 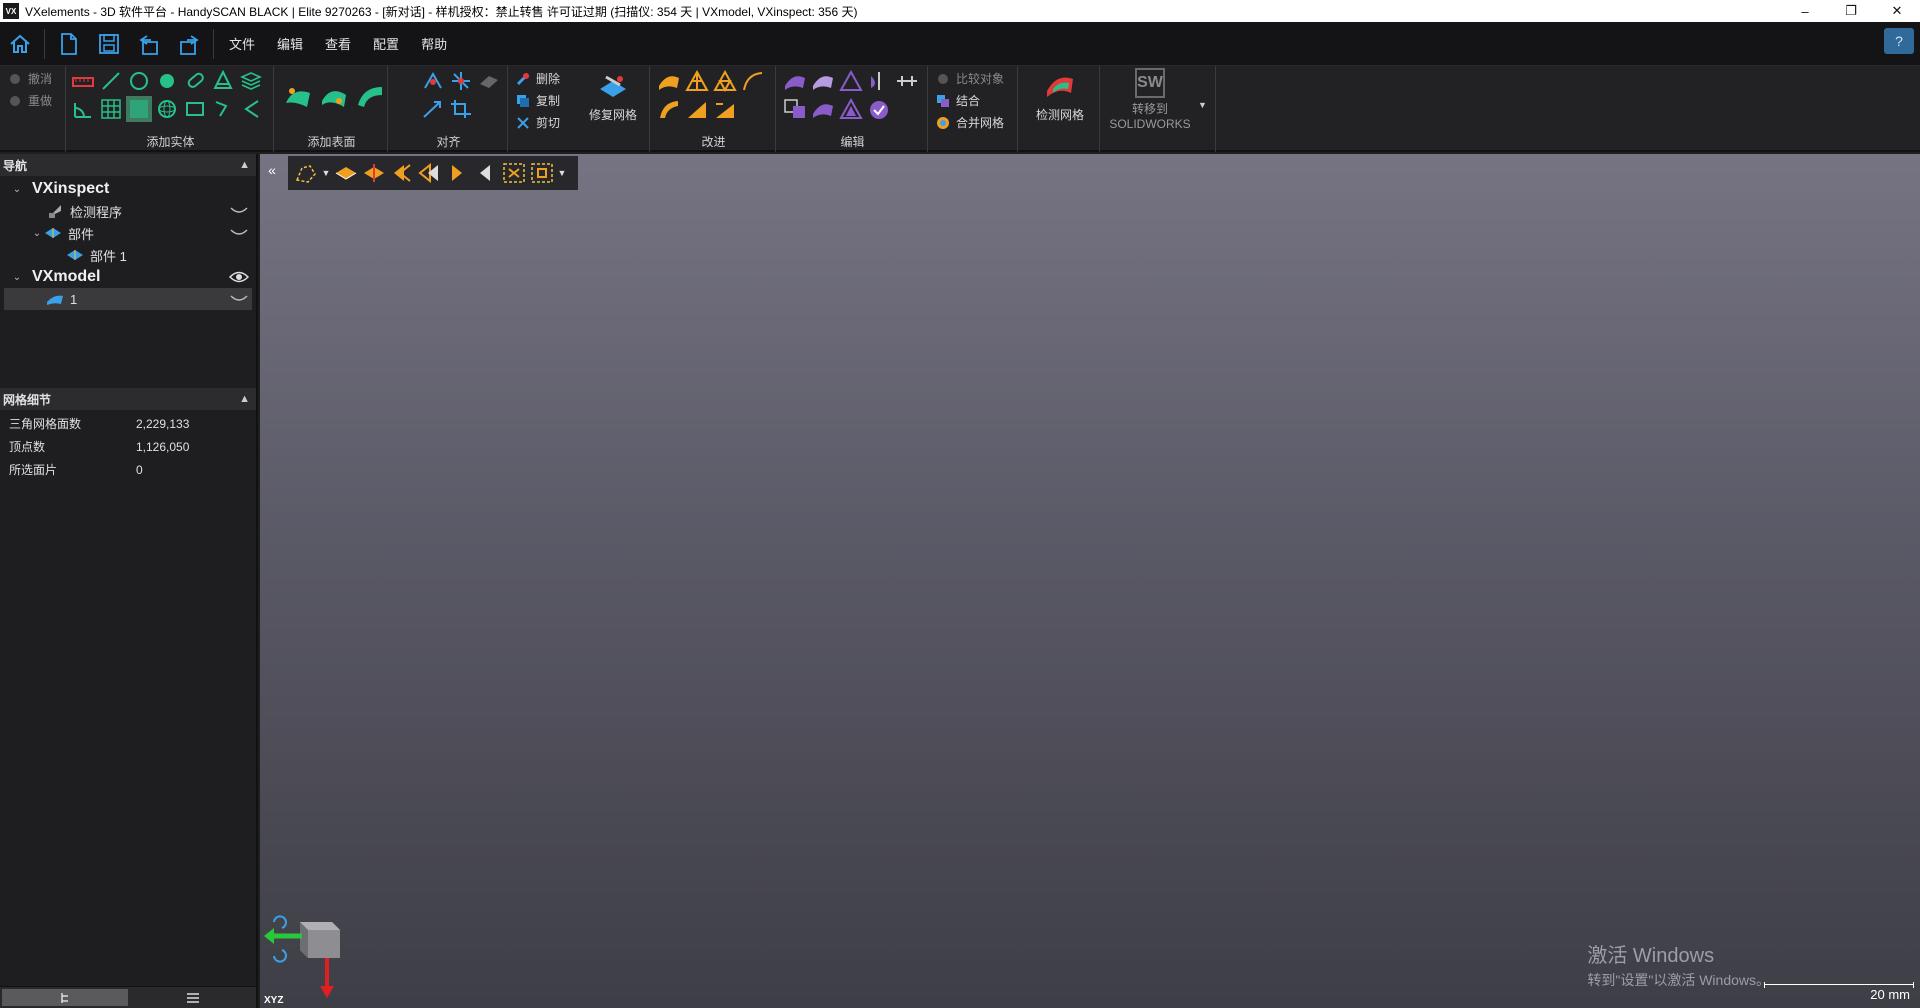 What do you see at coordinates (251, 109) in the screenshot?
I see `vector-icon` at bounding box center [251, 109].